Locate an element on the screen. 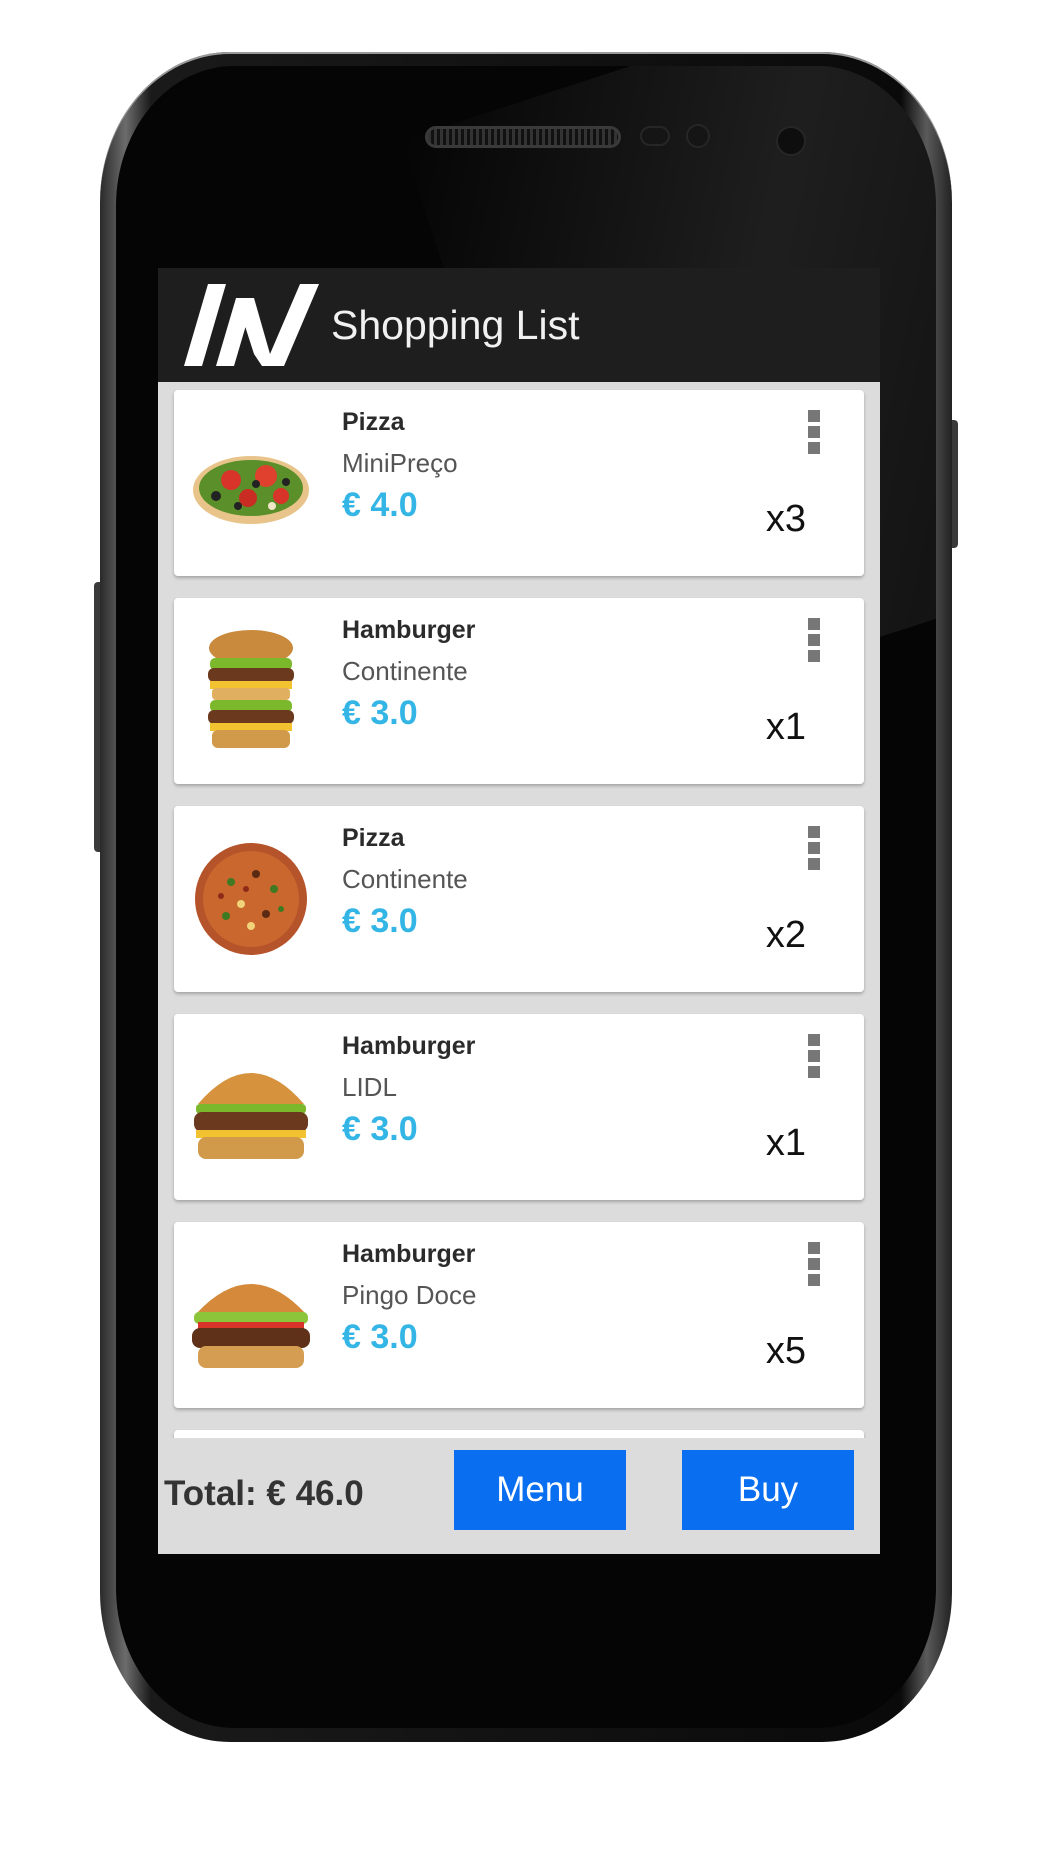  item-store: LIDL is located at coordinates (369, 1087).